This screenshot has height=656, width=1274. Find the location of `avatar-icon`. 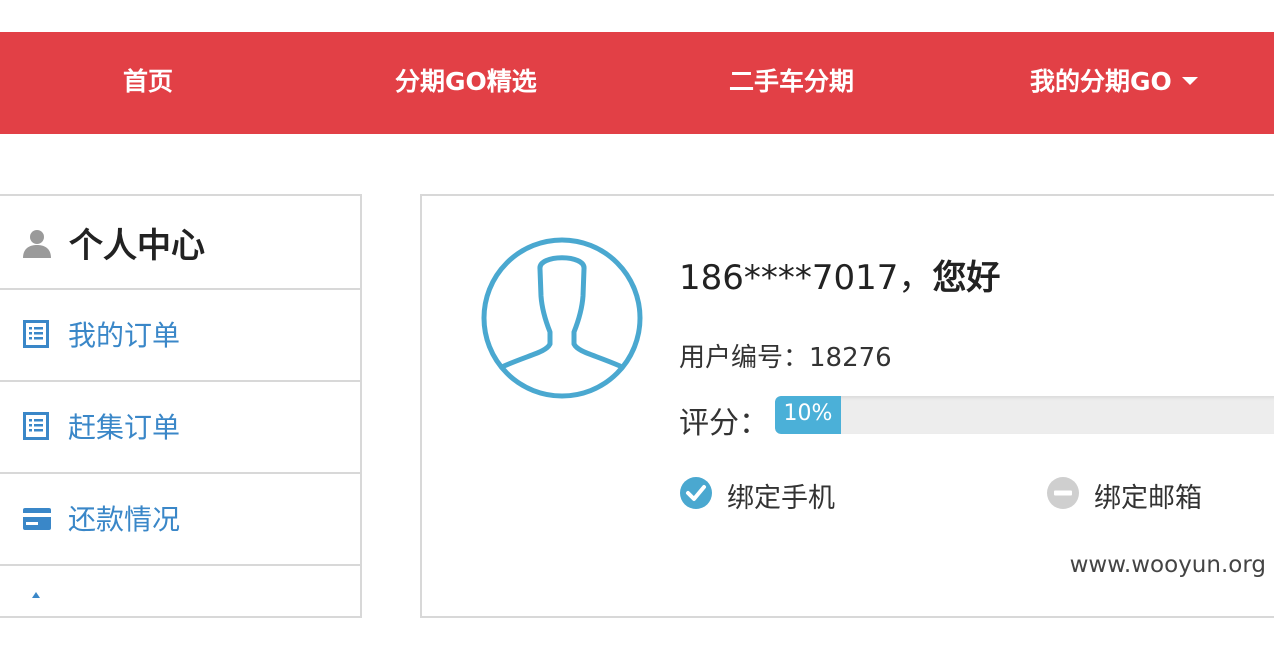

avatar-icon is located at coordinates (562, 318).